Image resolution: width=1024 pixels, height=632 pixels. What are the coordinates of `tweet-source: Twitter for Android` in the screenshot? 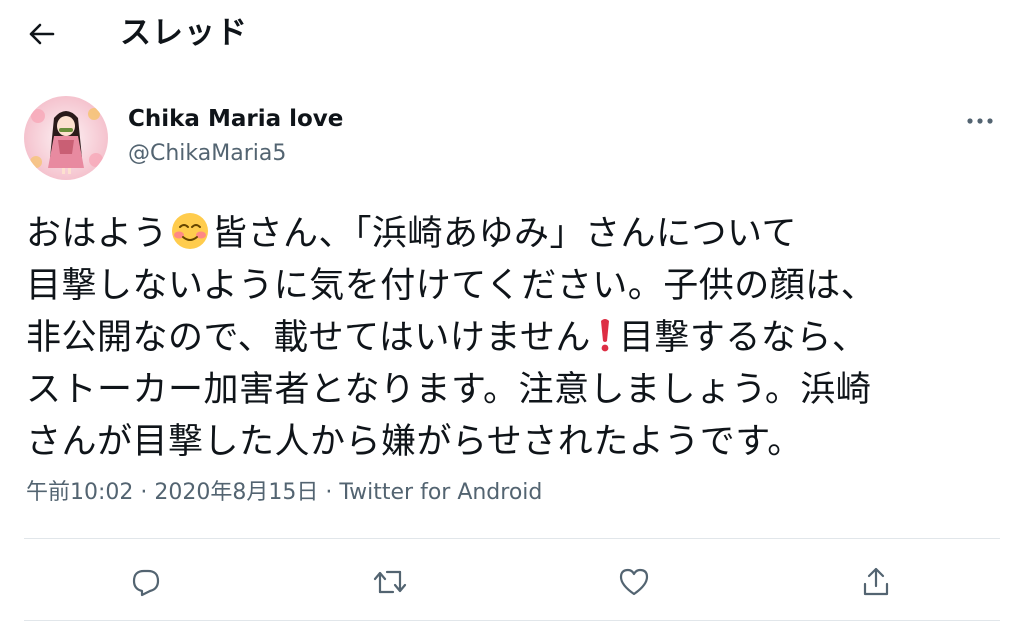 It's located at (440, 492).